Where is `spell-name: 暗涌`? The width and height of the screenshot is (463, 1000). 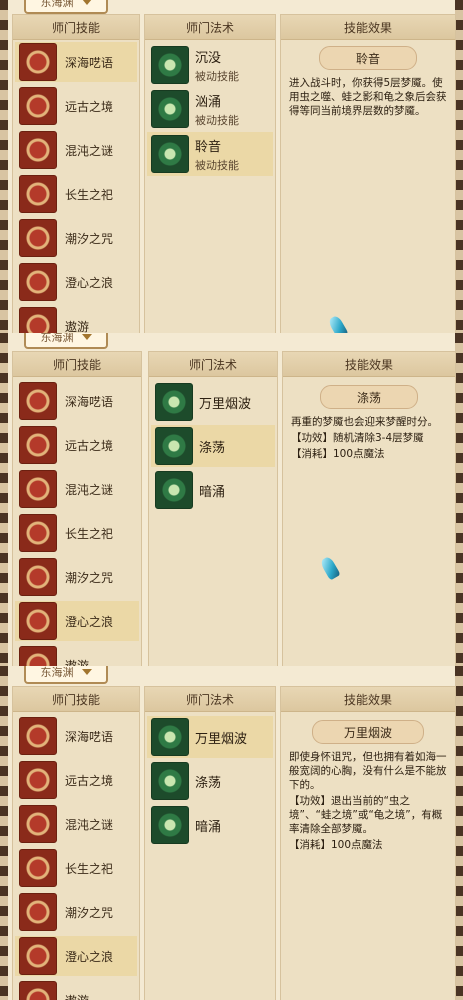
spell-name: 暗涌 is located at coordinates (212, 492).